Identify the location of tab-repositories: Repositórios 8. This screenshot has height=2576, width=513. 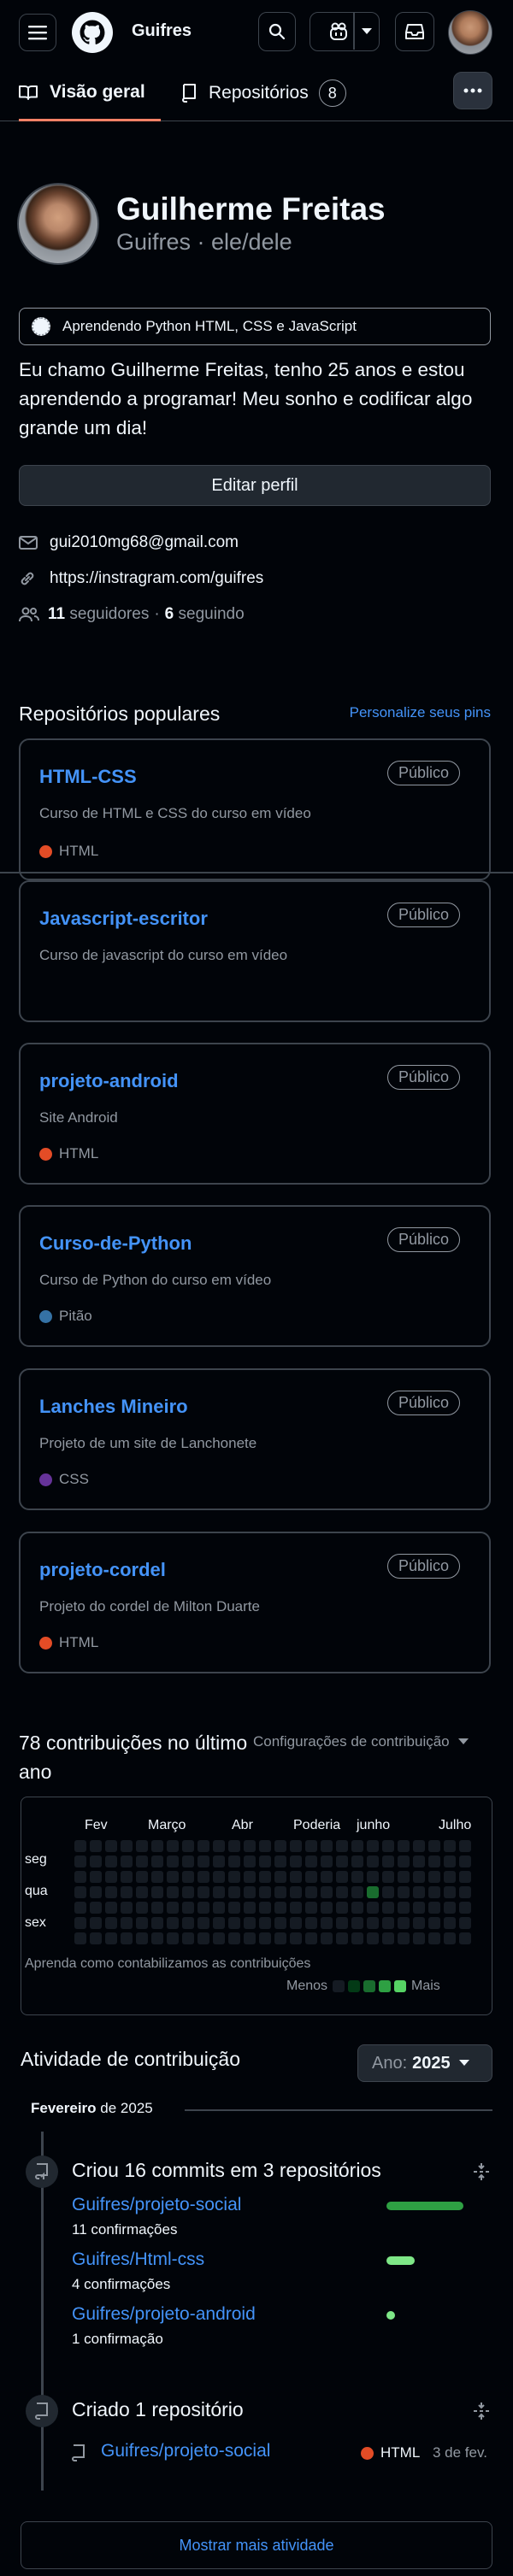
(263, 93).